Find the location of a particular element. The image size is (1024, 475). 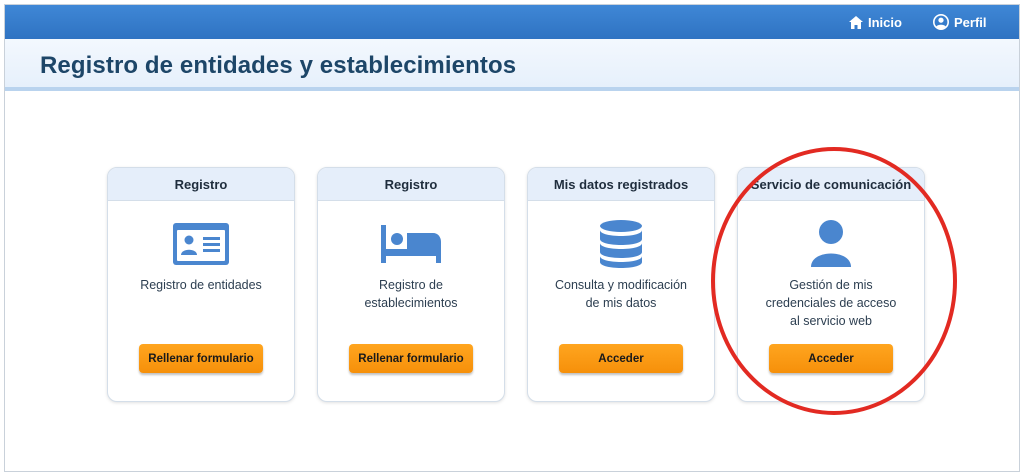

card-header: Mis datos registrados is located at coordinates (621, 184).